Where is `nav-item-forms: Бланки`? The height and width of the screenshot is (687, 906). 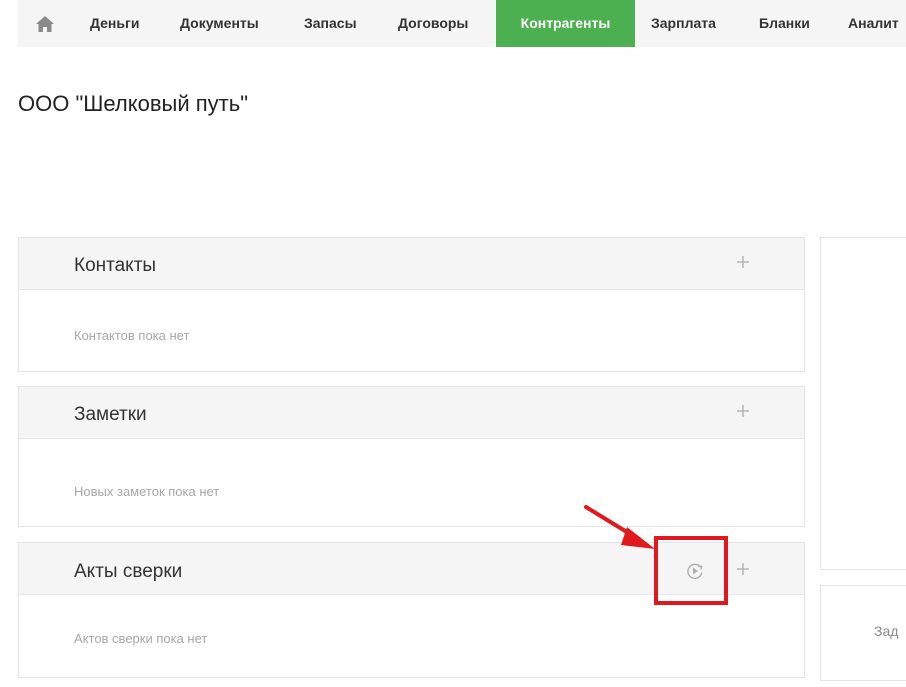 nav-item-forms: Бланки is located at coordinates (784, 23).